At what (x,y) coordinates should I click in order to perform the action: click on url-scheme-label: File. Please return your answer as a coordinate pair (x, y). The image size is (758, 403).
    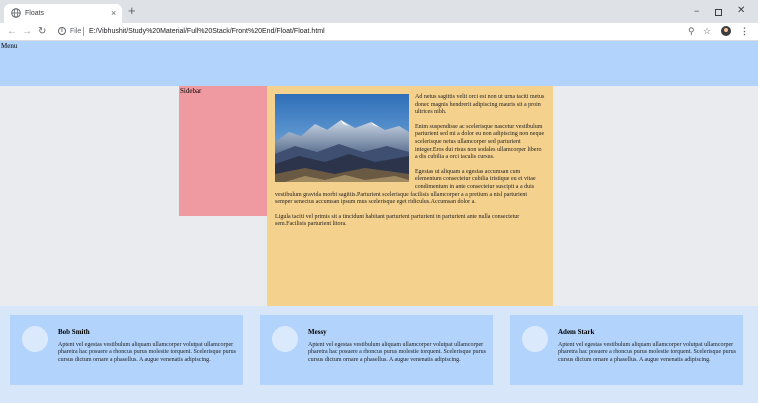
    Looking at the image, I should click on (76, 31).